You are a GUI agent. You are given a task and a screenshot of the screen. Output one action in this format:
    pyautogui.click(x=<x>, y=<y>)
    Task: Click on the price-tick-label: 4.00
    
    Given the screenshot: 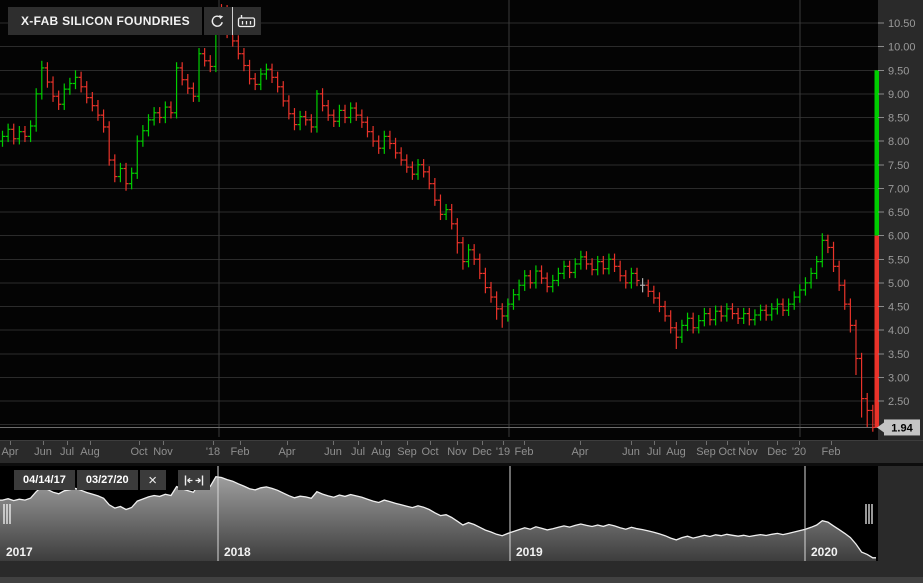 What is the action you would take?
    pyautogui.click(x=898, y=331)
    